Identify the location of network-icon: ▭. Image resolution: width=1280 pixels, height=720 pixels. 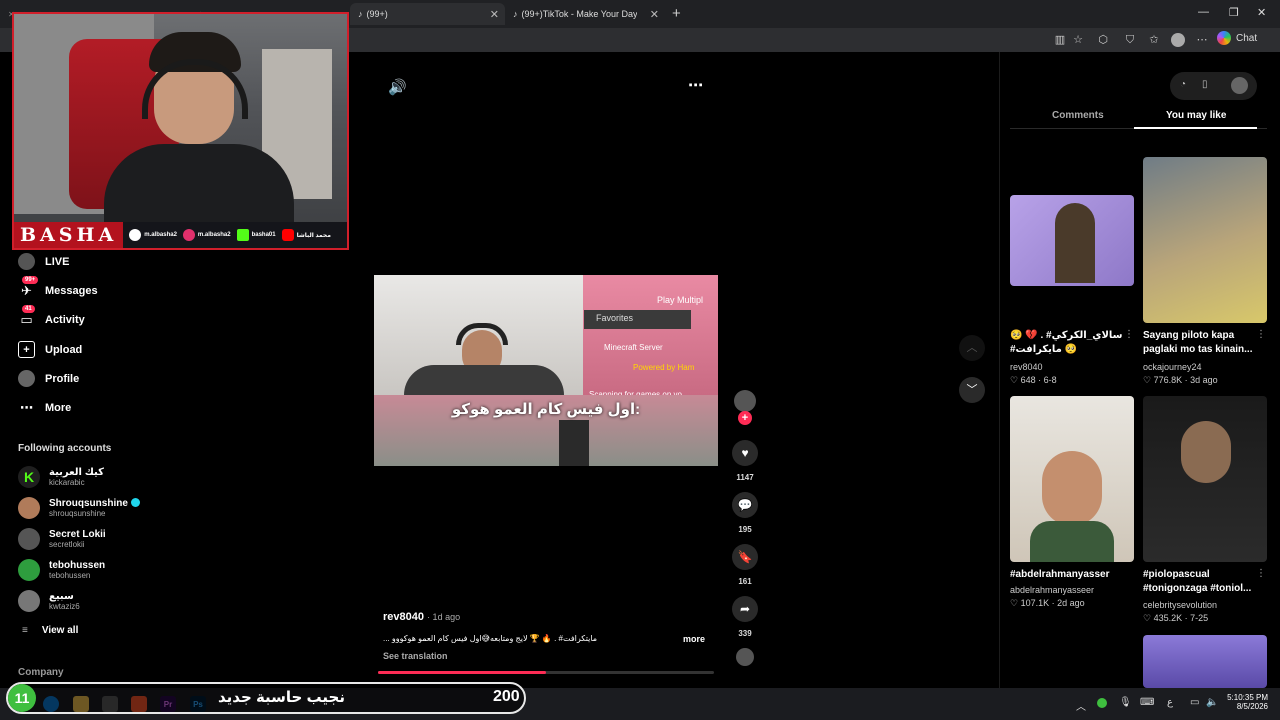
(1194, 702).